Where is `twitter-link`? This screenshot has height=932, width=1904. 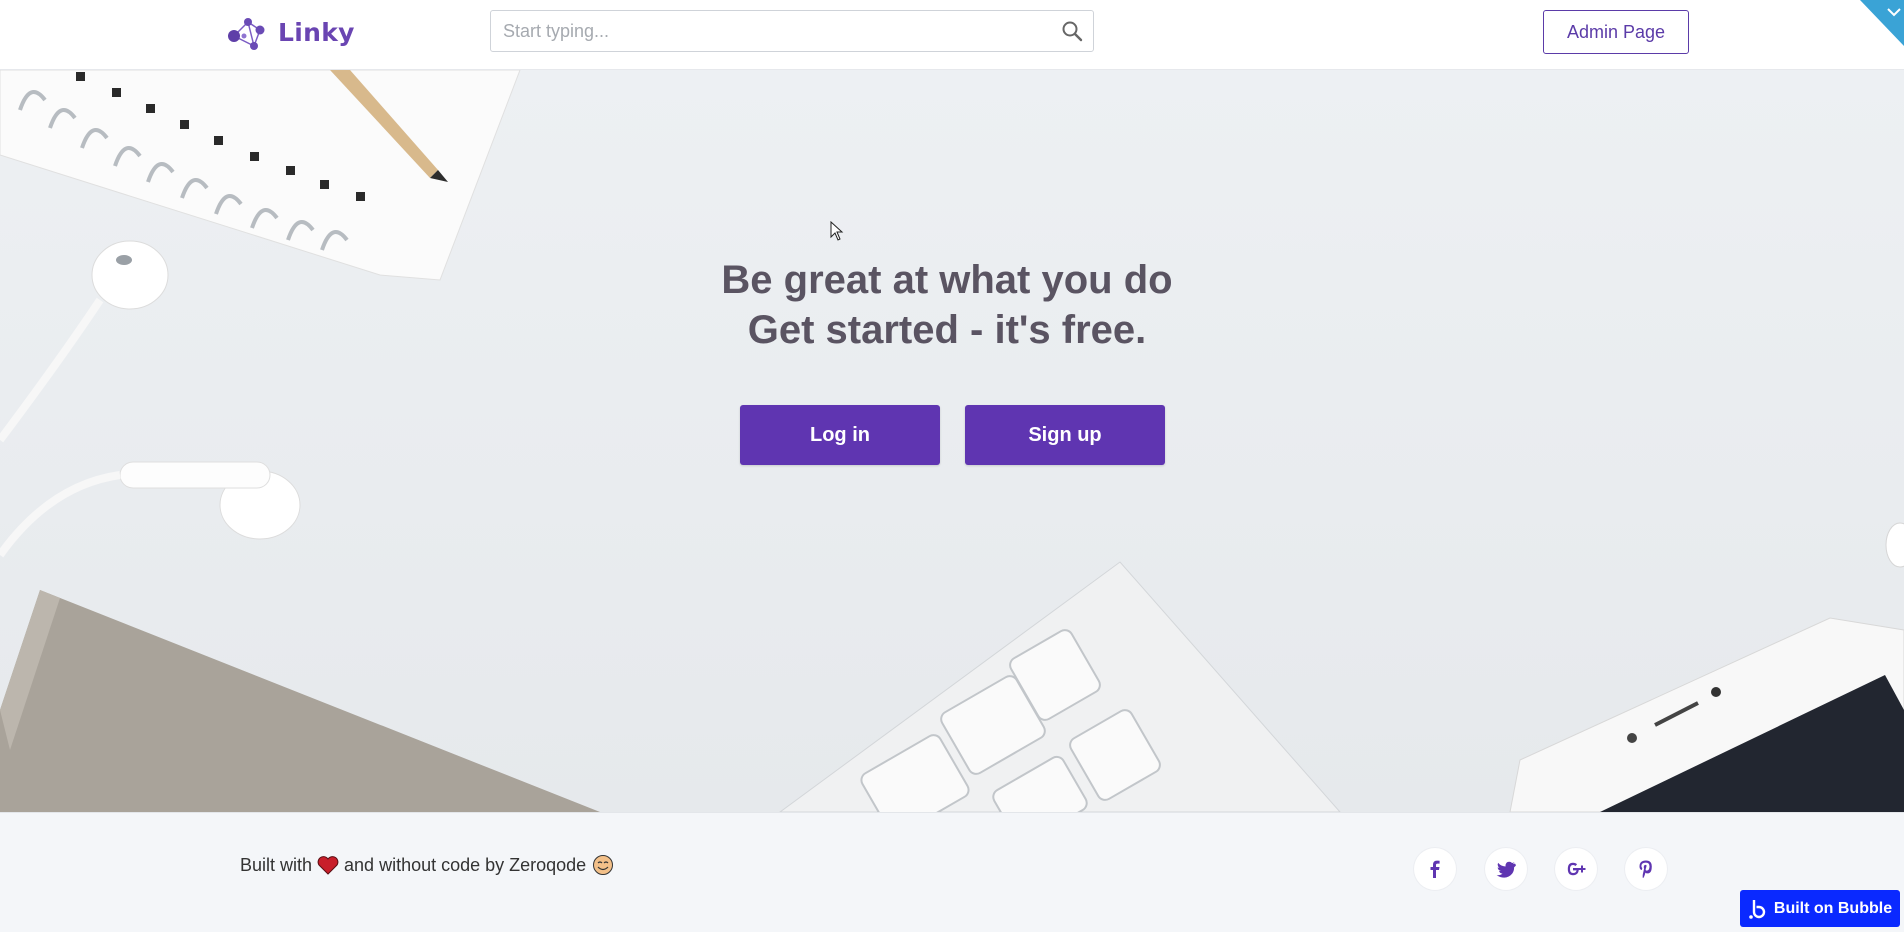 twitter-link is located at coordinates (1506, 869).